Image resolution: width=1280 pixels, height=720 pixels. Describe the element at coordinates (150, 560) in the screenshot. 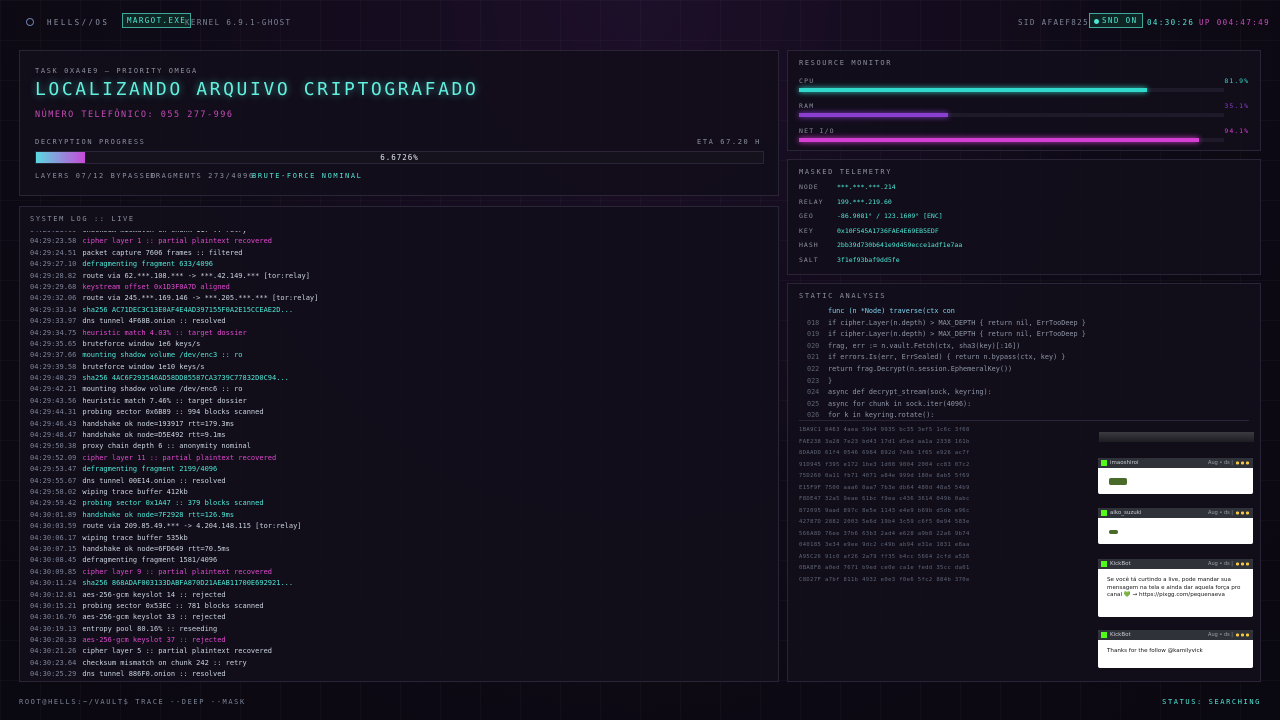

I see `log-message: defragmenting fragment 1581/4096` at that location.